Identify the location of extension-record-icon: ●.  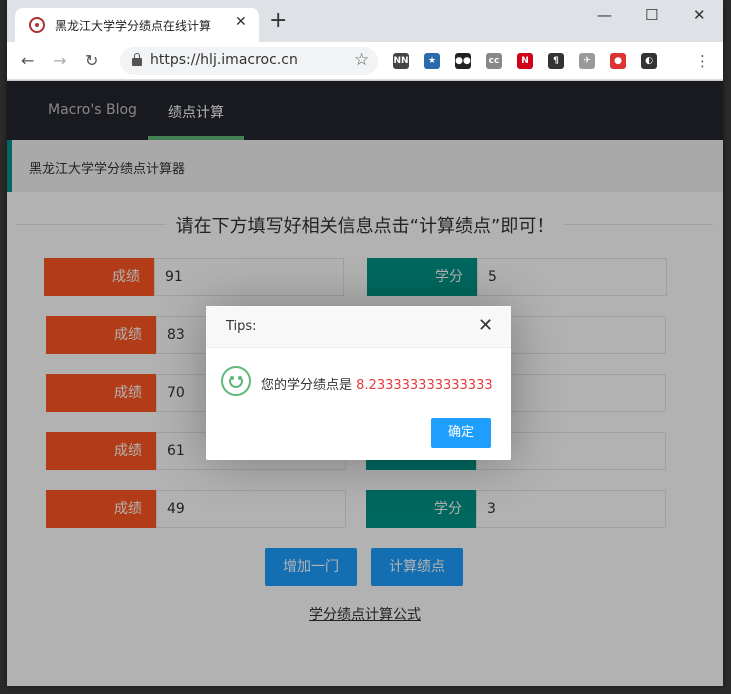
(618, 61).